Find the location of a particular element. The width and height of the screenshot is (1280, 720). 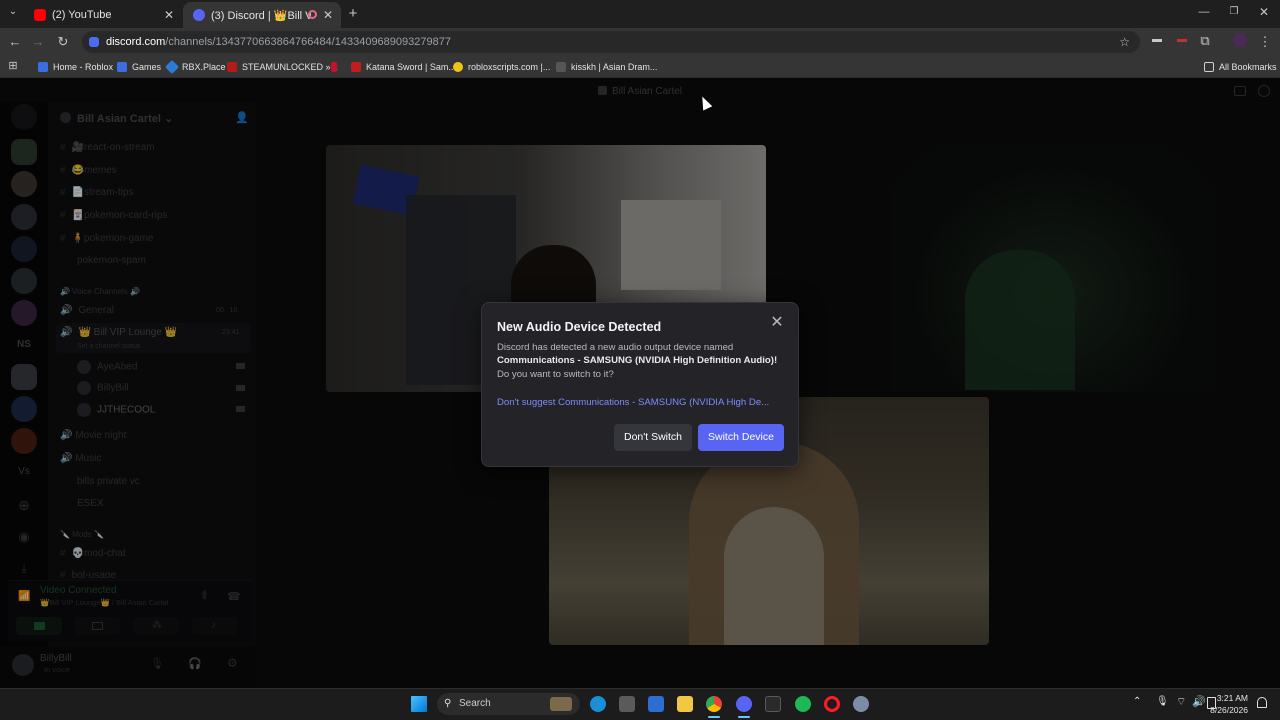

spotify-icon is located at coordinates (803, 704).